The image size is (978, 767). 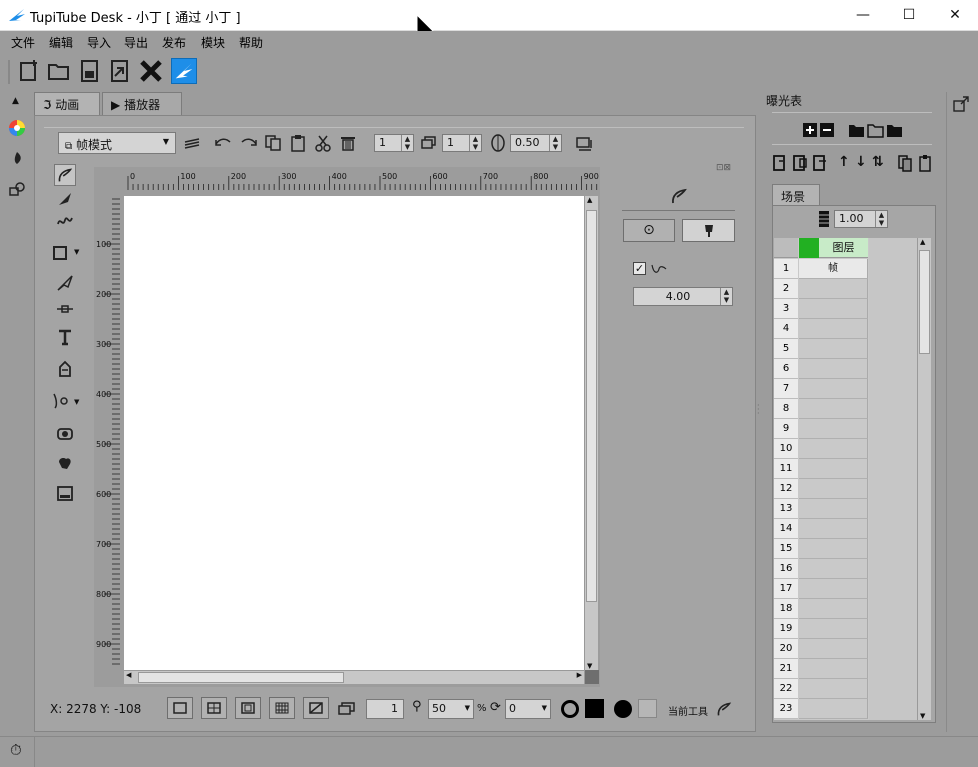 What do you see at coordinates (61, 253) in the screenshot?
I see `rectangle-tool-icon` at bounding box center [61, 253].